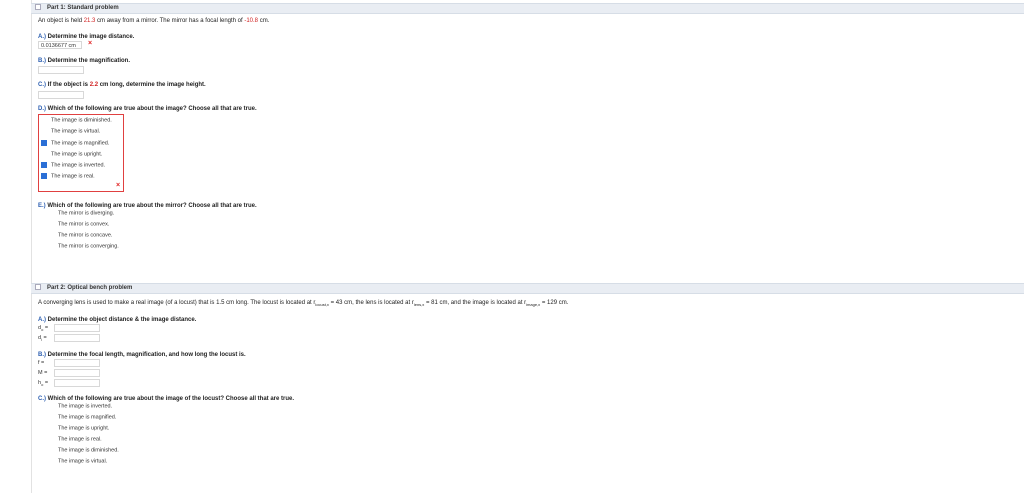  What do you see at coordinates (527, 288) in the screenshot?
I see `part2-header: Part 2: Optical bench problem` at bounding box center [527, 288].